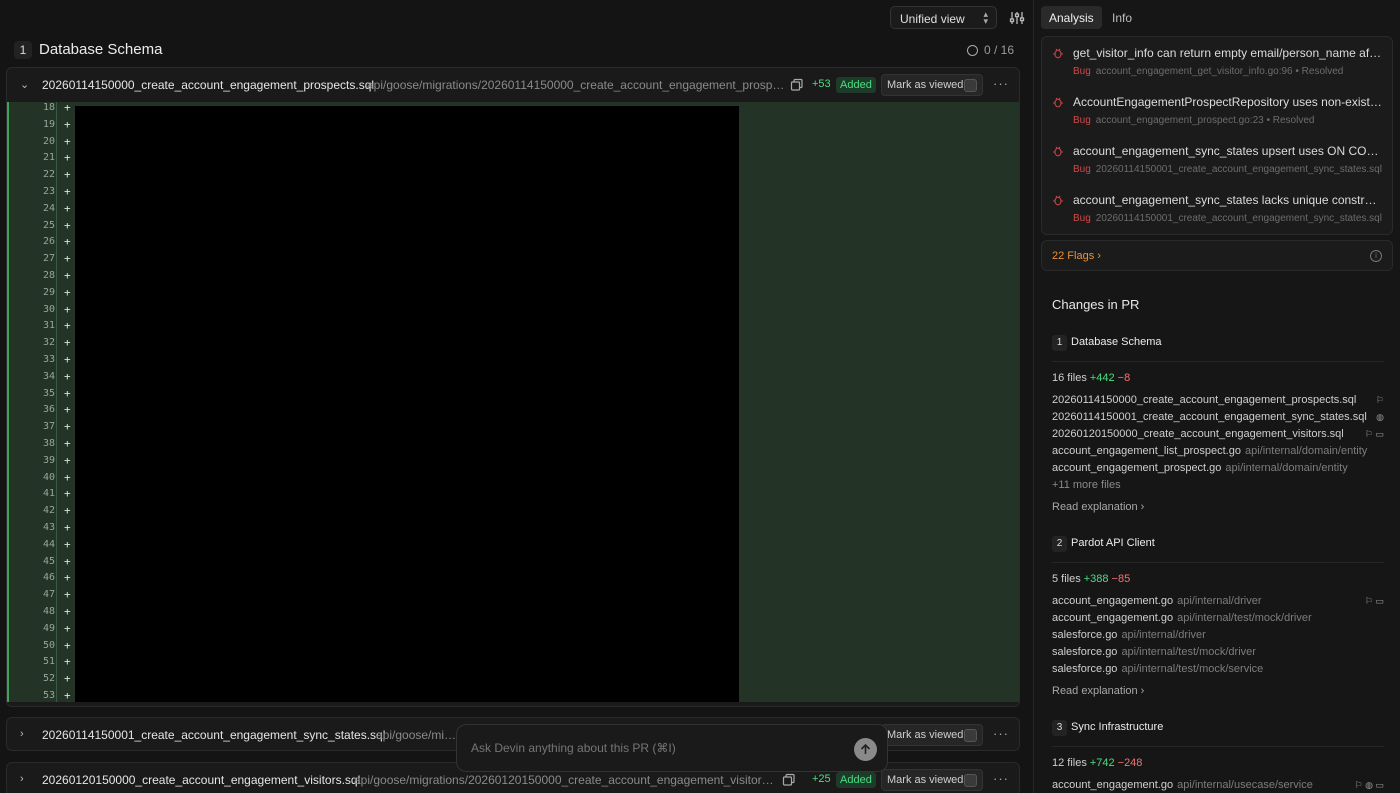  I want to click on viewed-progress: 0 / 16, so click(990, 50).